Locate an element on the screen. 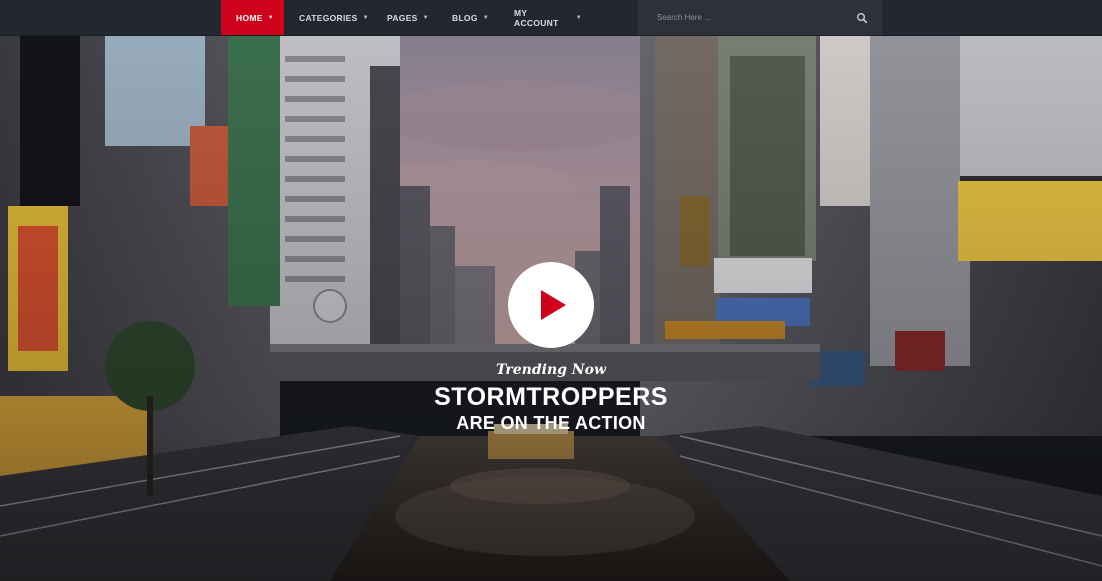  nav-item-blog: BLOG ▼ is located at coordinates (468, 17).